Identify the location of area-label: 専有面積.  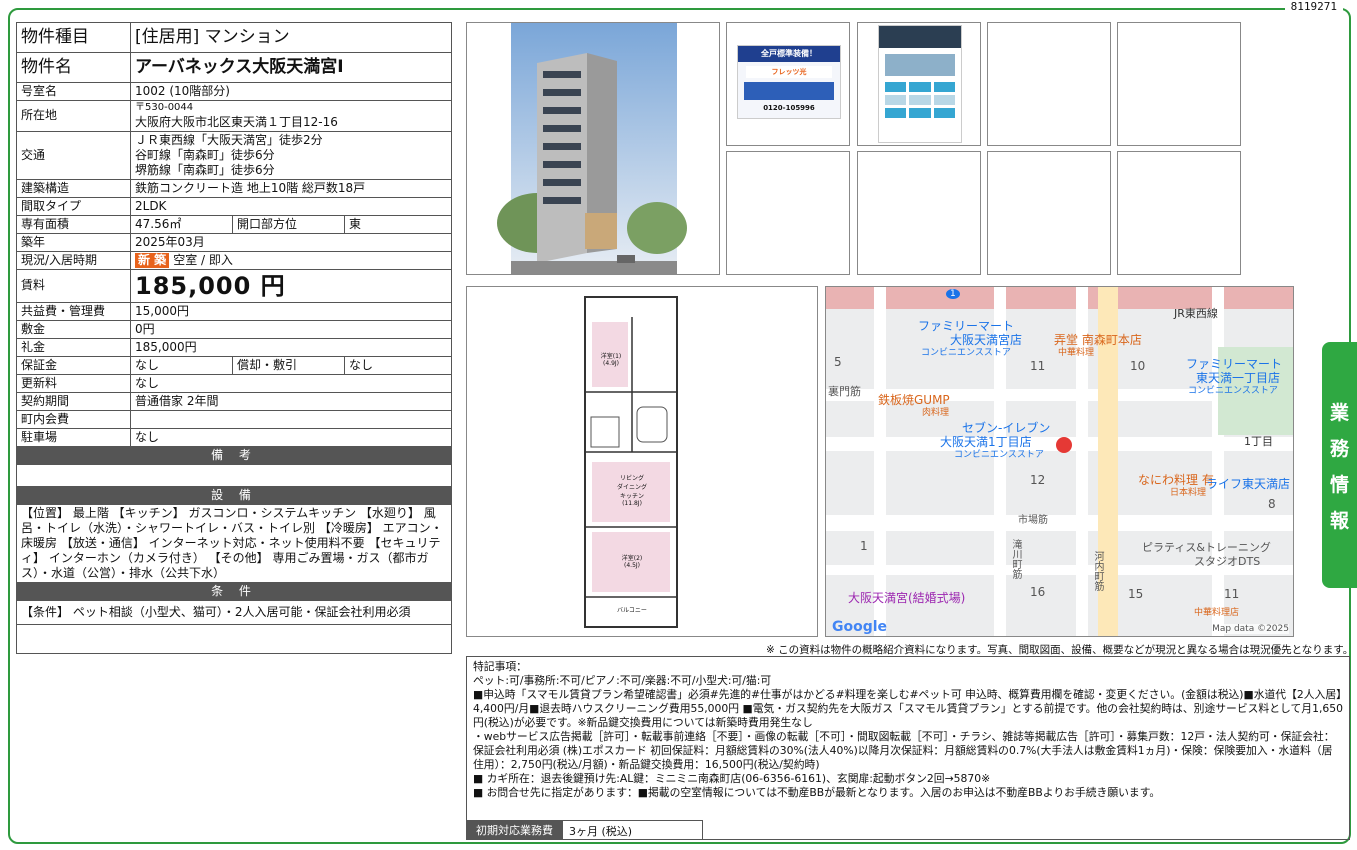
(73, 224).